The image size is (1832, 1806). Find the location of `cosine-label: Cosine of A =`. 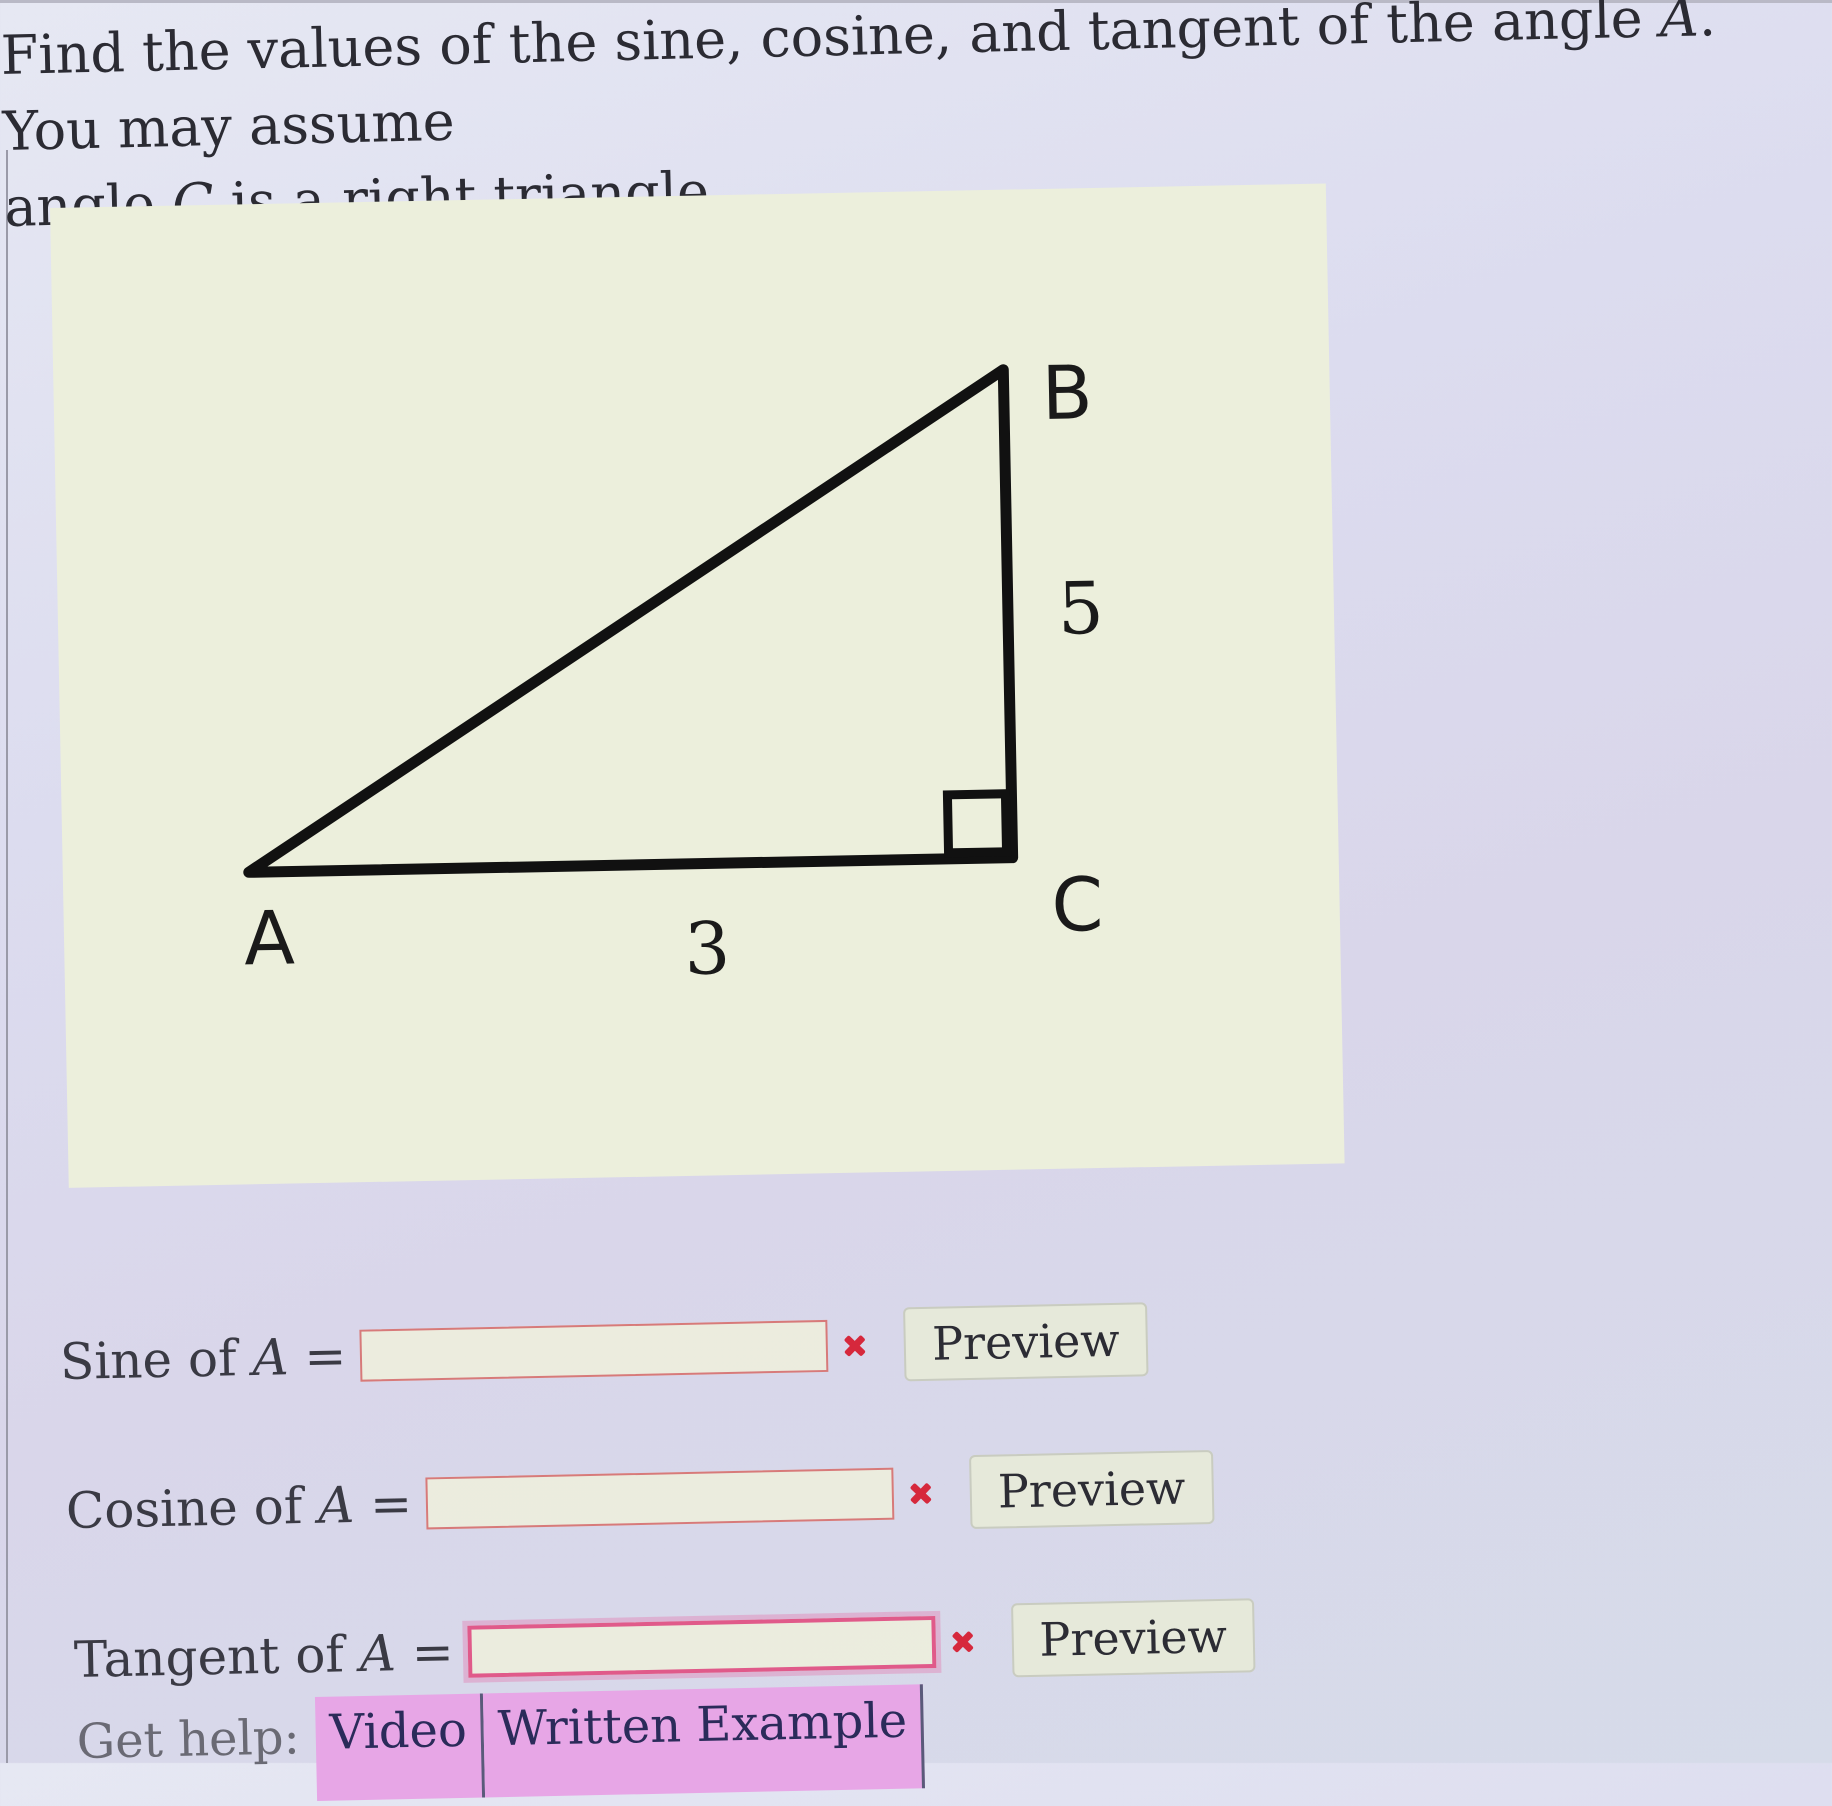

cosine-label: Cosine of A = is located at coordinates (238, 1507).